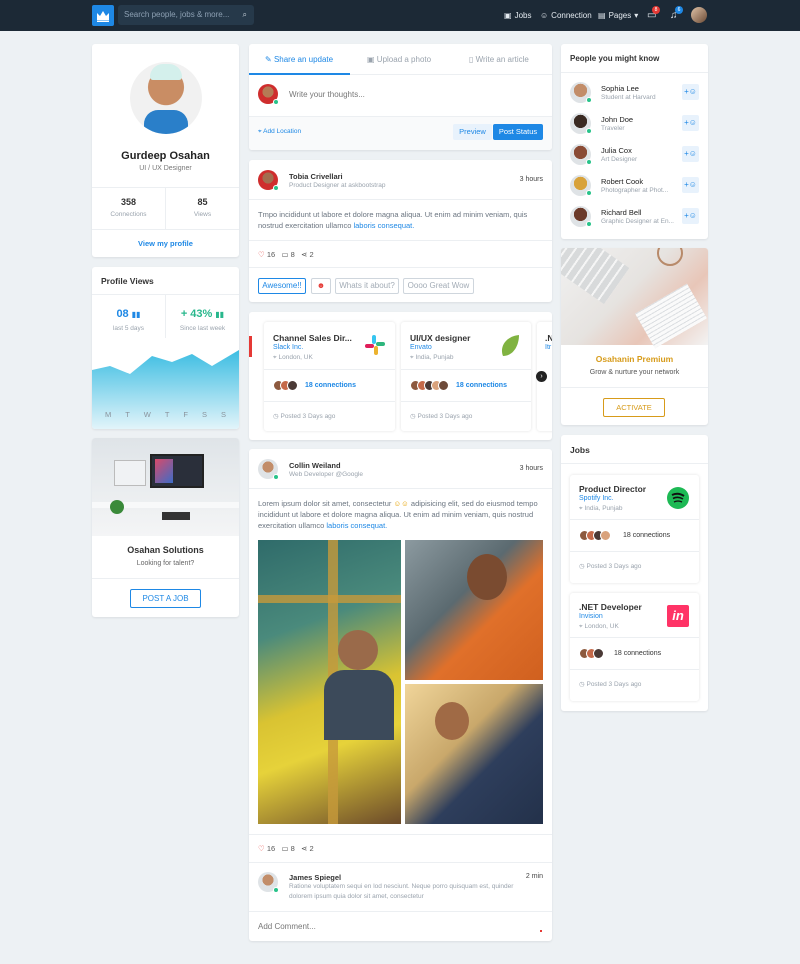 The width and height of the screenshot is (800, 964). What do you see at coordinates (326, 503) in the screenshot?
I see `post-text-1a: Lorem ipsum dolor sit amet, consectetur` at bounding box center [326, 503].